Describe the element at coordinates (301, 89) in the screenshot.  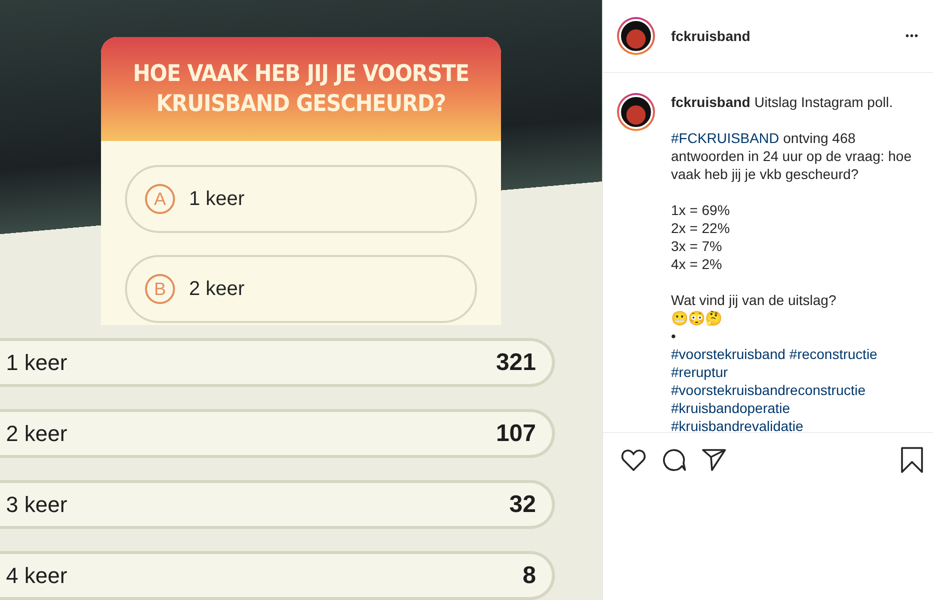
I see `poll-question: HOE VAAK HEB JIJ JE VOORSTE KRUISBAND GESCHEURD?` at that location.